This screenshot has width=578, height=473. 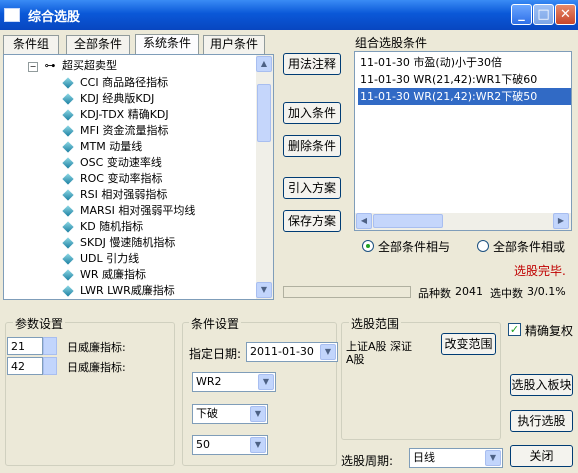 What do you see at coordinates (215, 323) in the screenshot?
I see `cond-settings-title: 条件设置` at bounding box center [215, 323].